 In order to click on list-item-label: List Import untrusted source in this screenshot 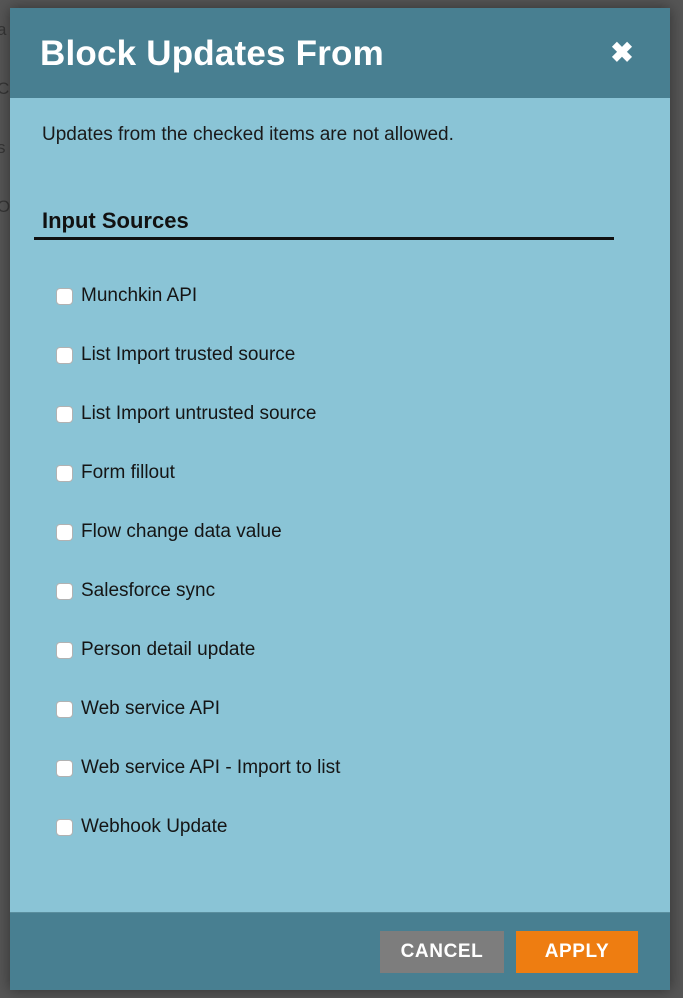, I will do `click(199, 414)`.